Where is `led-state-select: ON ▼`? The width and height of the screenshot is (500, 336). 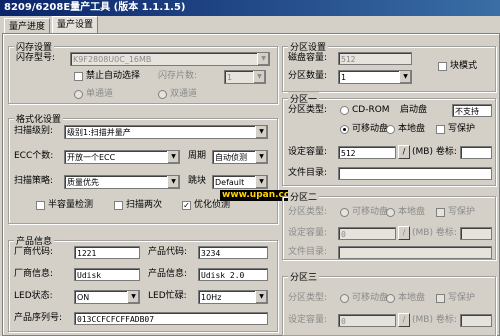 led-state-select: ON ▼ is located at coordinates (107, 297).